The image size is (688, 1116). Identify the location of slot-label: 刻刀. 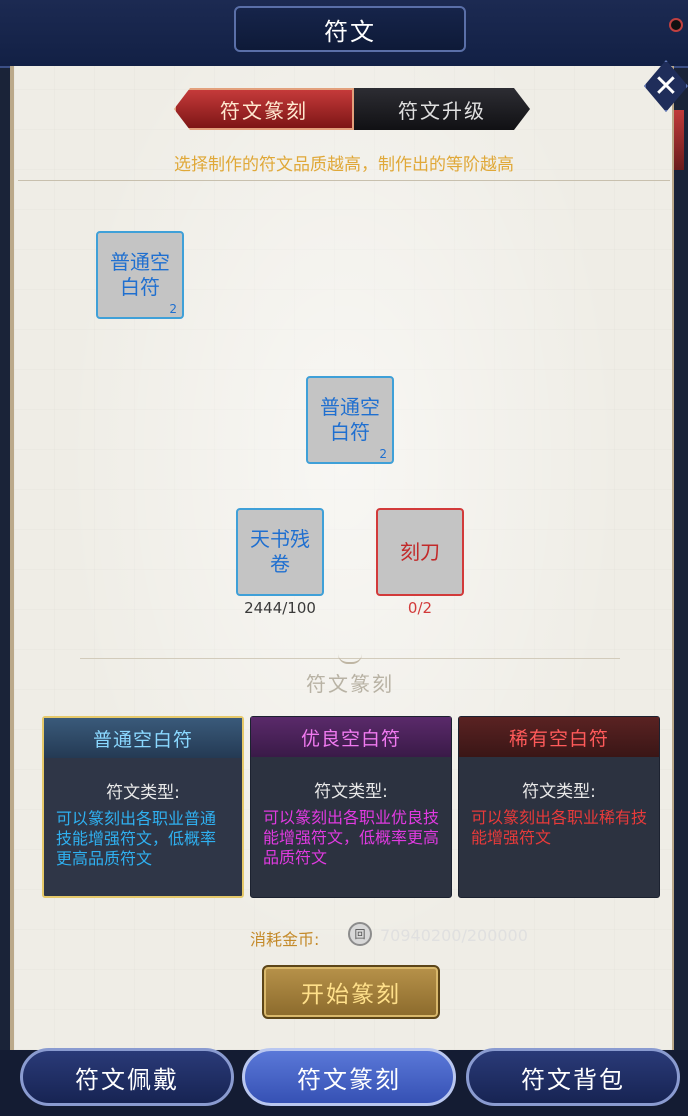
(420, 551).